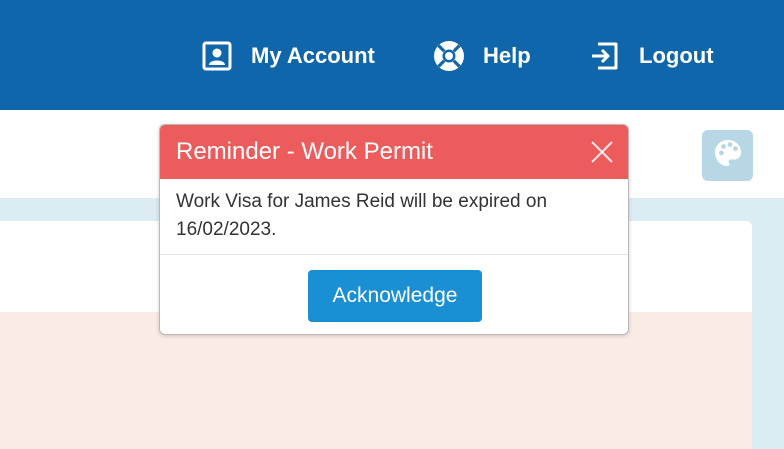 The width and height of the screenshot is (784, 449). Describe the element at coordinates (602, 152) in the screenshot. I see `close-icon` at that location.